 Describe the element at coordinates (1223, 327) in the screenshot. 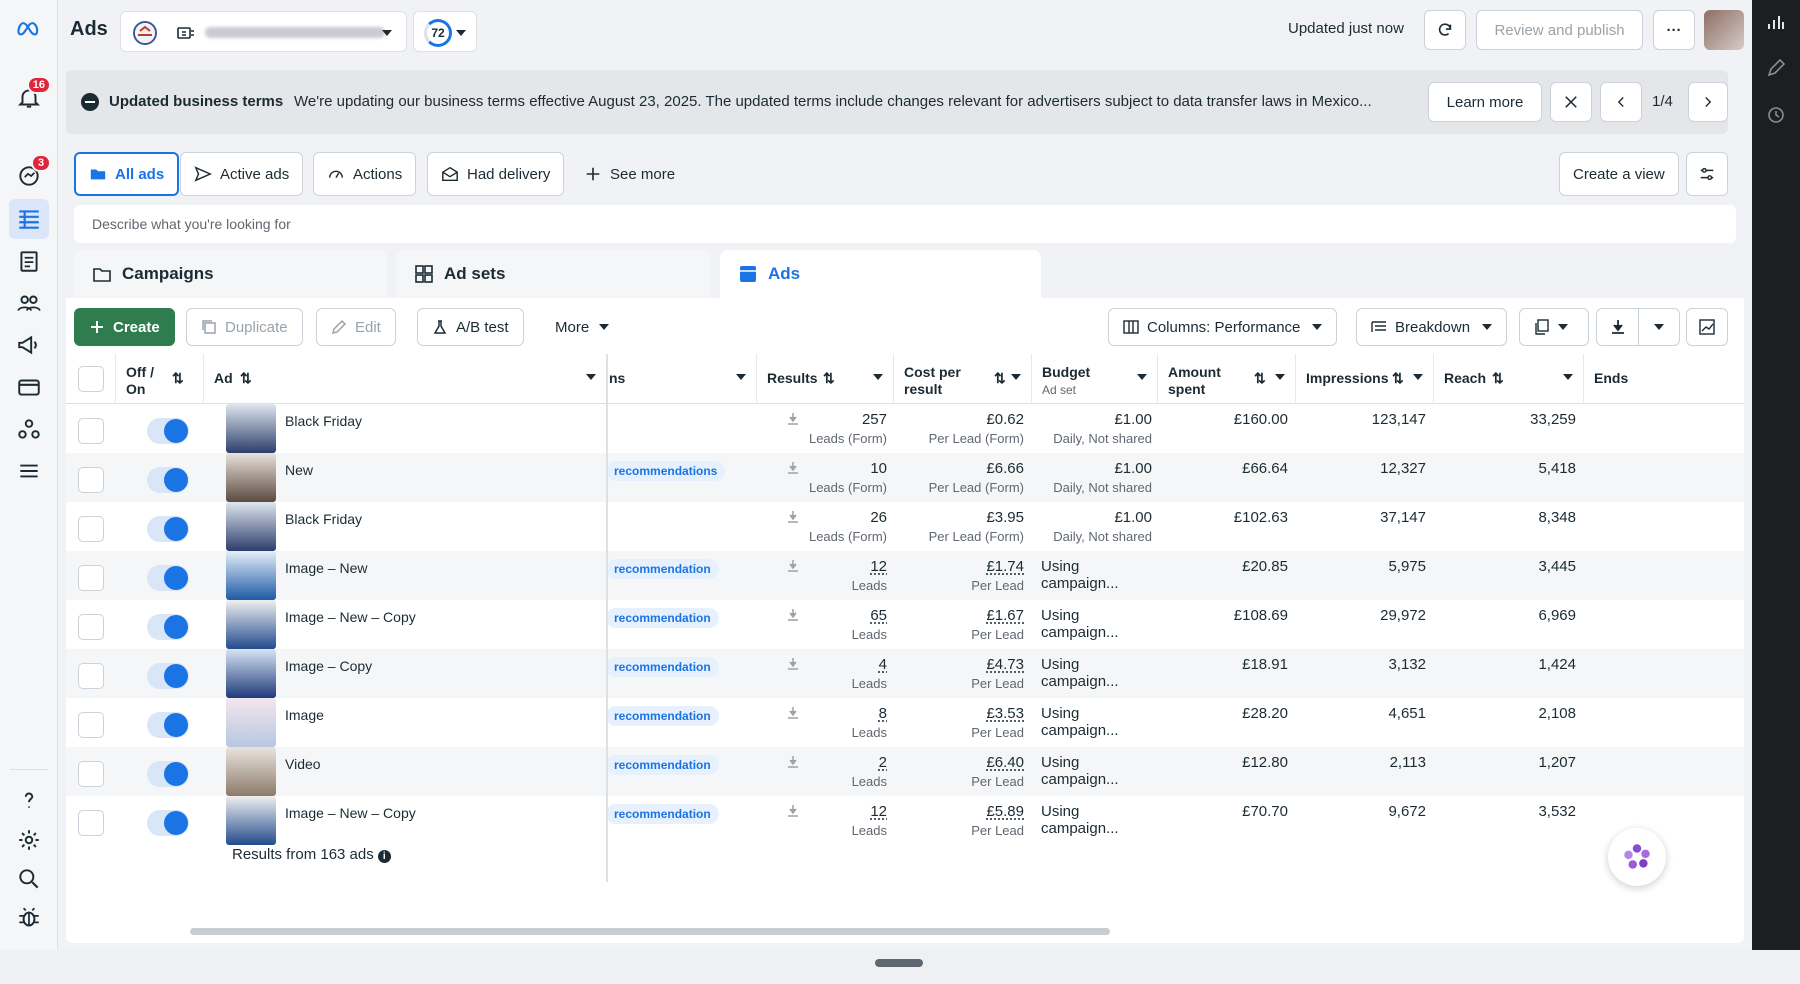

I see `columns-selector: Columns: Performance` at that location.